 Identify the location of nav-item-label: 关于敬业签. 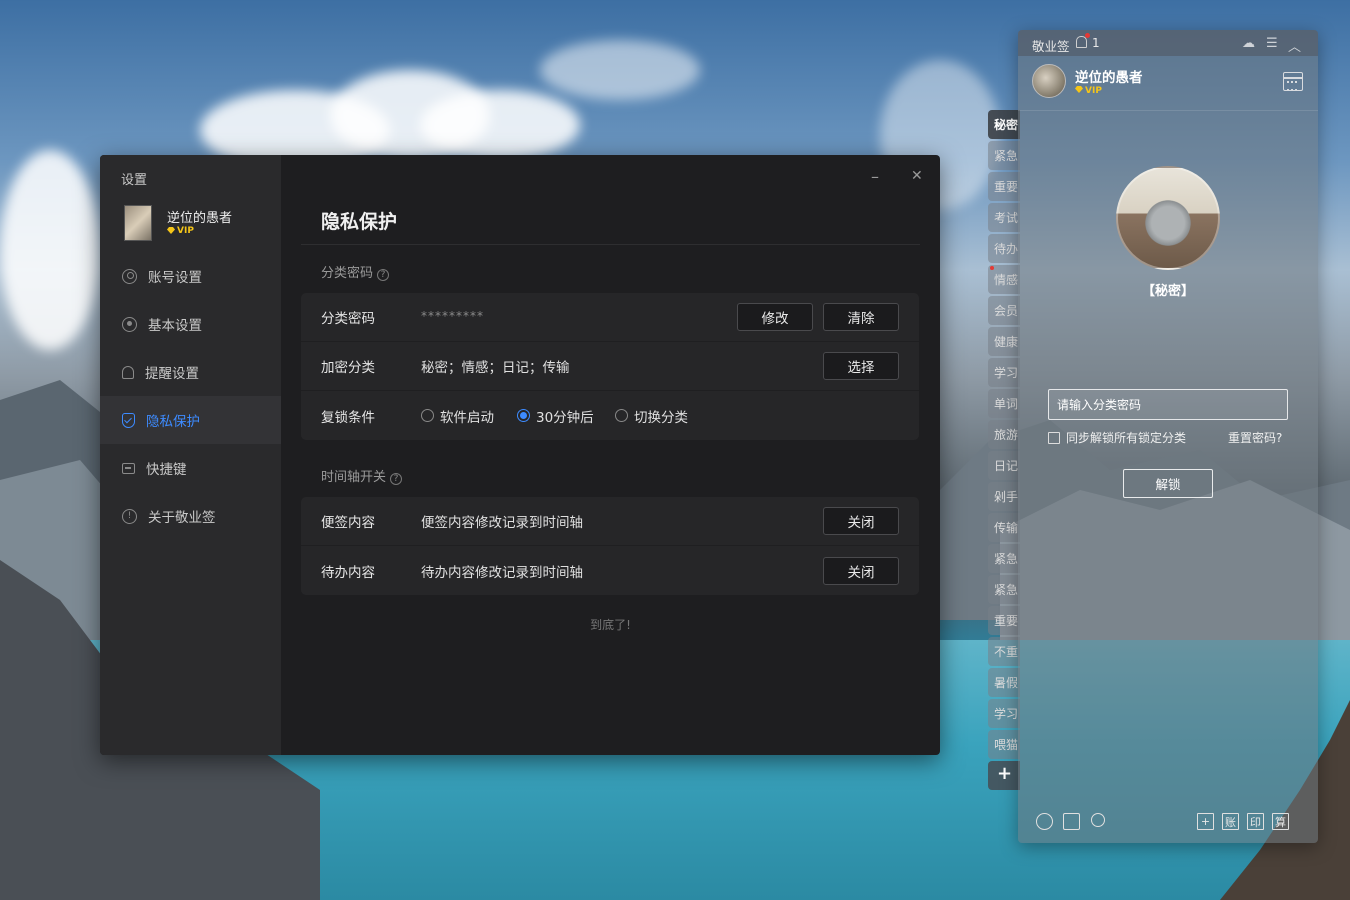
(182, 518).